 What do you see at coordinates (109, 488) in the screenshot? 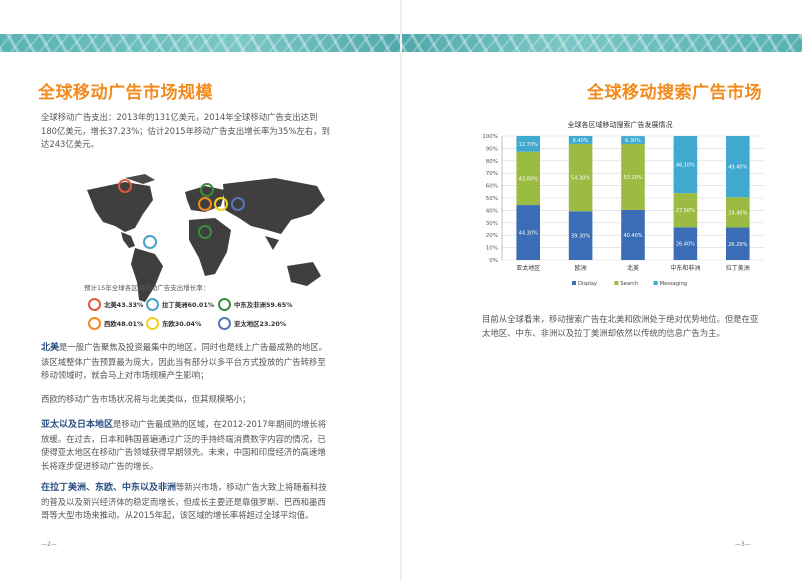
I see `paragraph-heading: 在拉丁美洲、东欧、中东以及非洲` at bounding box center [109, 488].